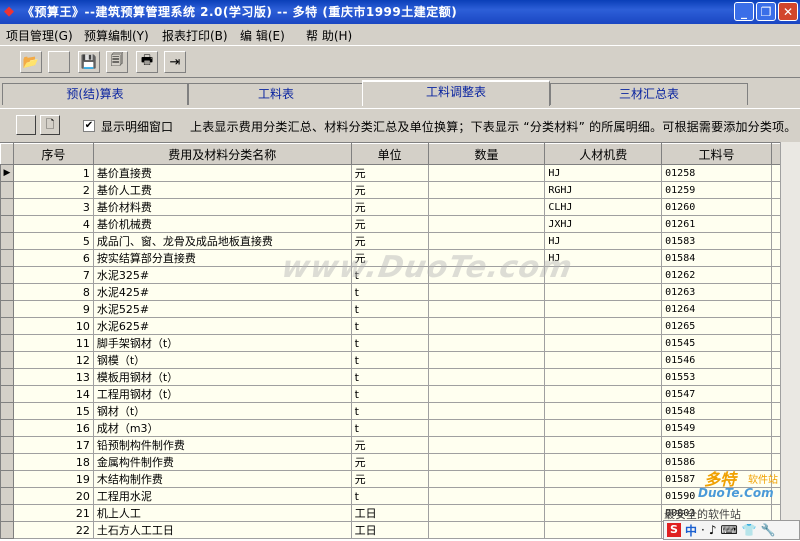 Image resolution: width=800 pixels, height=541 pixels. I want to click on open-button: 📂, so click(31, 62).